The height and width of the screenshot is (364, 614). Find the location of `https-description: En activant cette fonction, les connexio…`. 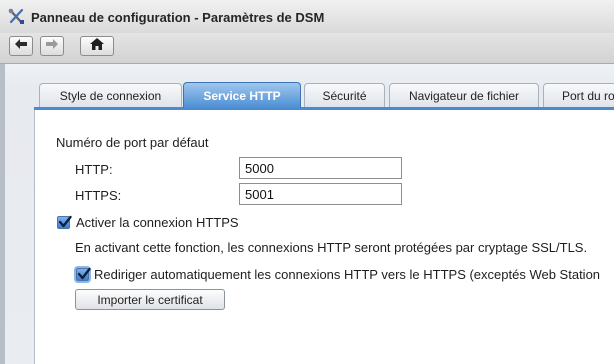

https-description: En activant cette fonction, les connexio… is located at coordinates (331, 247).